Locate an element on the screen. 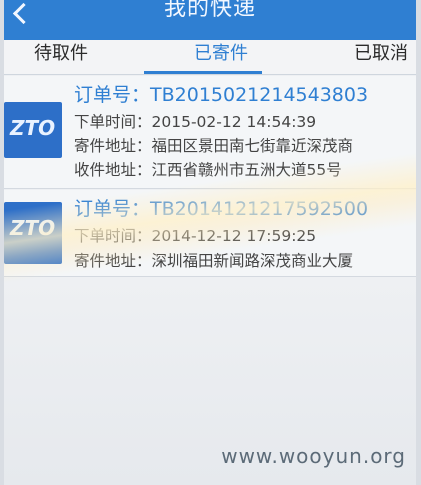  sender-address-row: 寄件地址：深圳福田新闻路深茂商业大厦 is located at coordinates (213, 260).